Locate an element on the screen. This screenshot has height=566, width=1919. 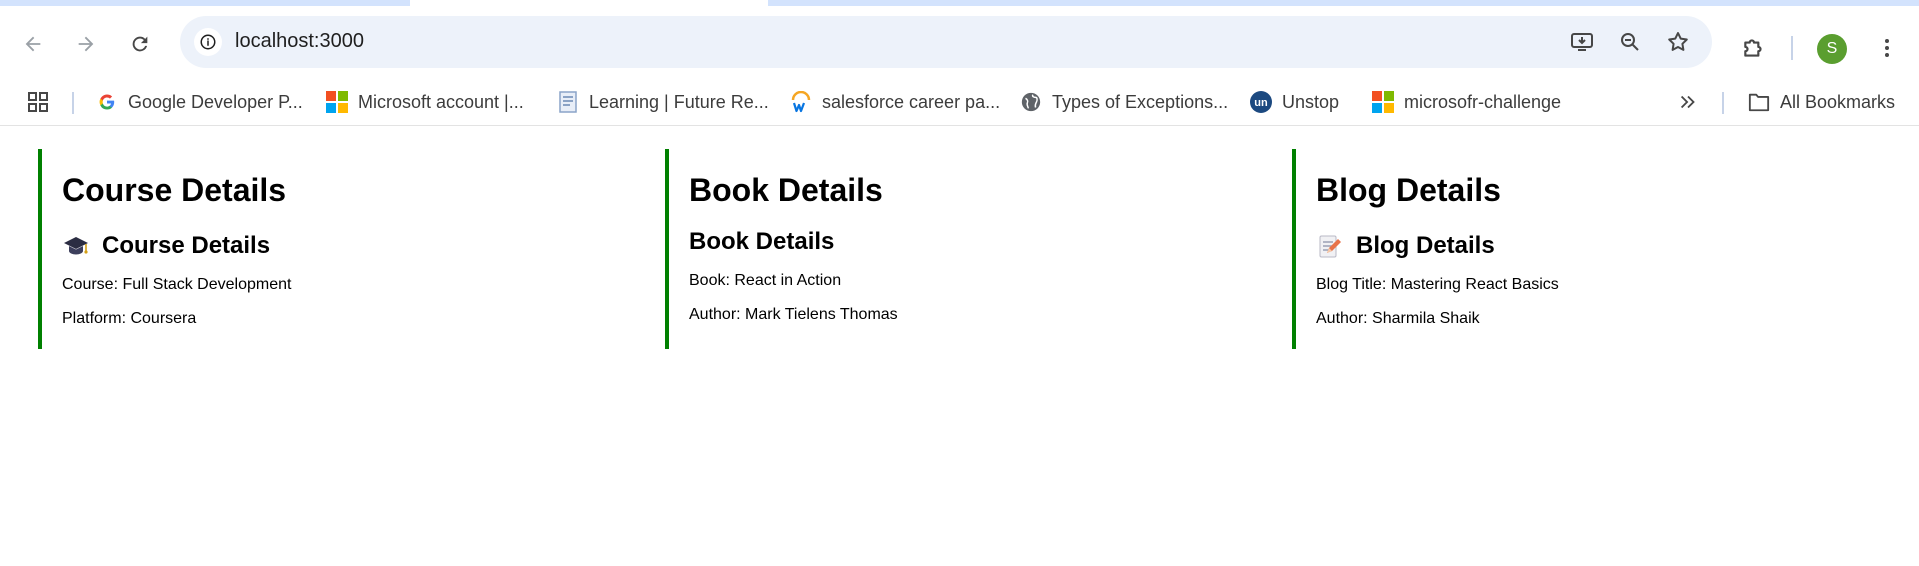
address-bar: localhost:3000 is located at coordinates (946, 42).